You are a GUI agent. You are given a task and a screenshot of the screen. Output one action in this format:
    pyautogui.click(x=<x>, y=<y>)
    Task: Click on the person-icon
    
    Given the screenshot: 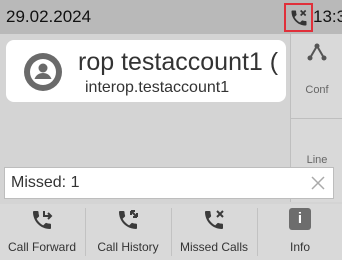 What is the action you would take?
    pyautogui.click(x=43, y=72)
    